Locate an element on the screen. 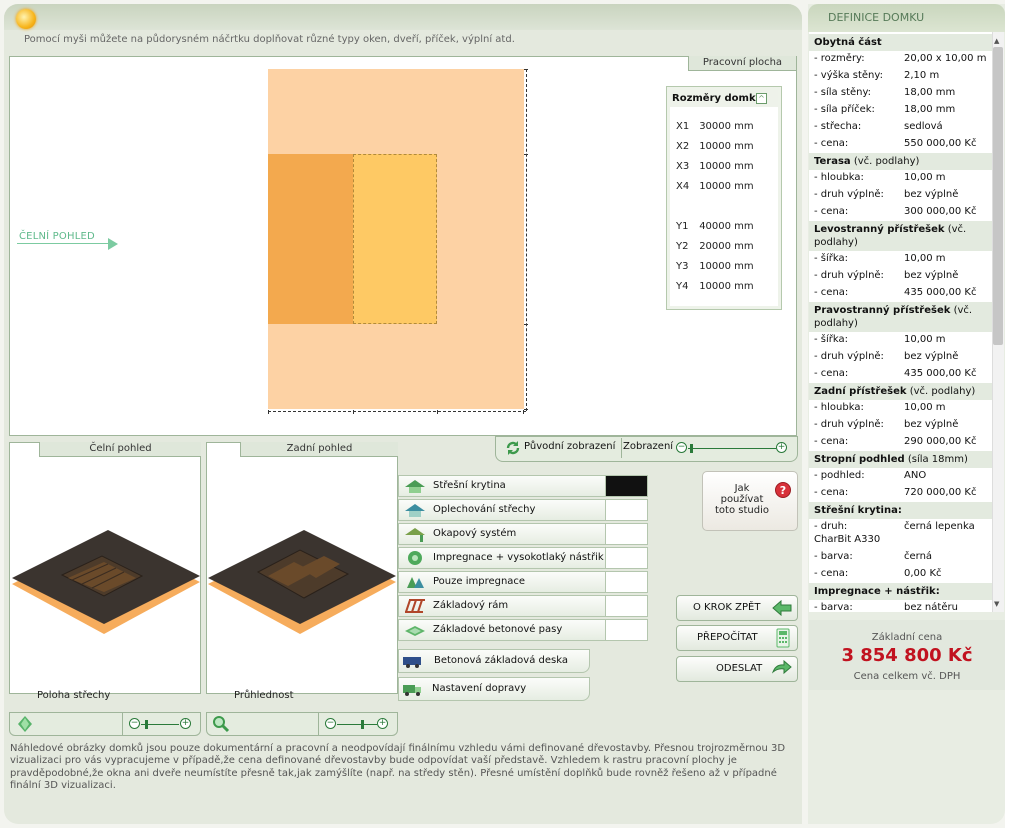 This screenshot has width=1009, height=828. zoom-out-icon: − is located at coordinates (681, 447).